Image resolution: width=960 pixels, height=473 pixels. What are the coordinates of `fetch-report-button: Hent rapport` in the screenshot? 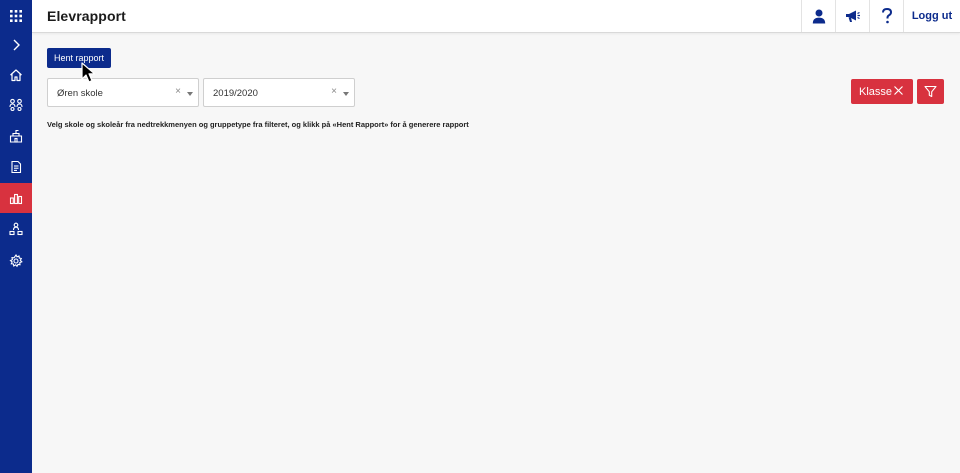 It's located at (79, 58).